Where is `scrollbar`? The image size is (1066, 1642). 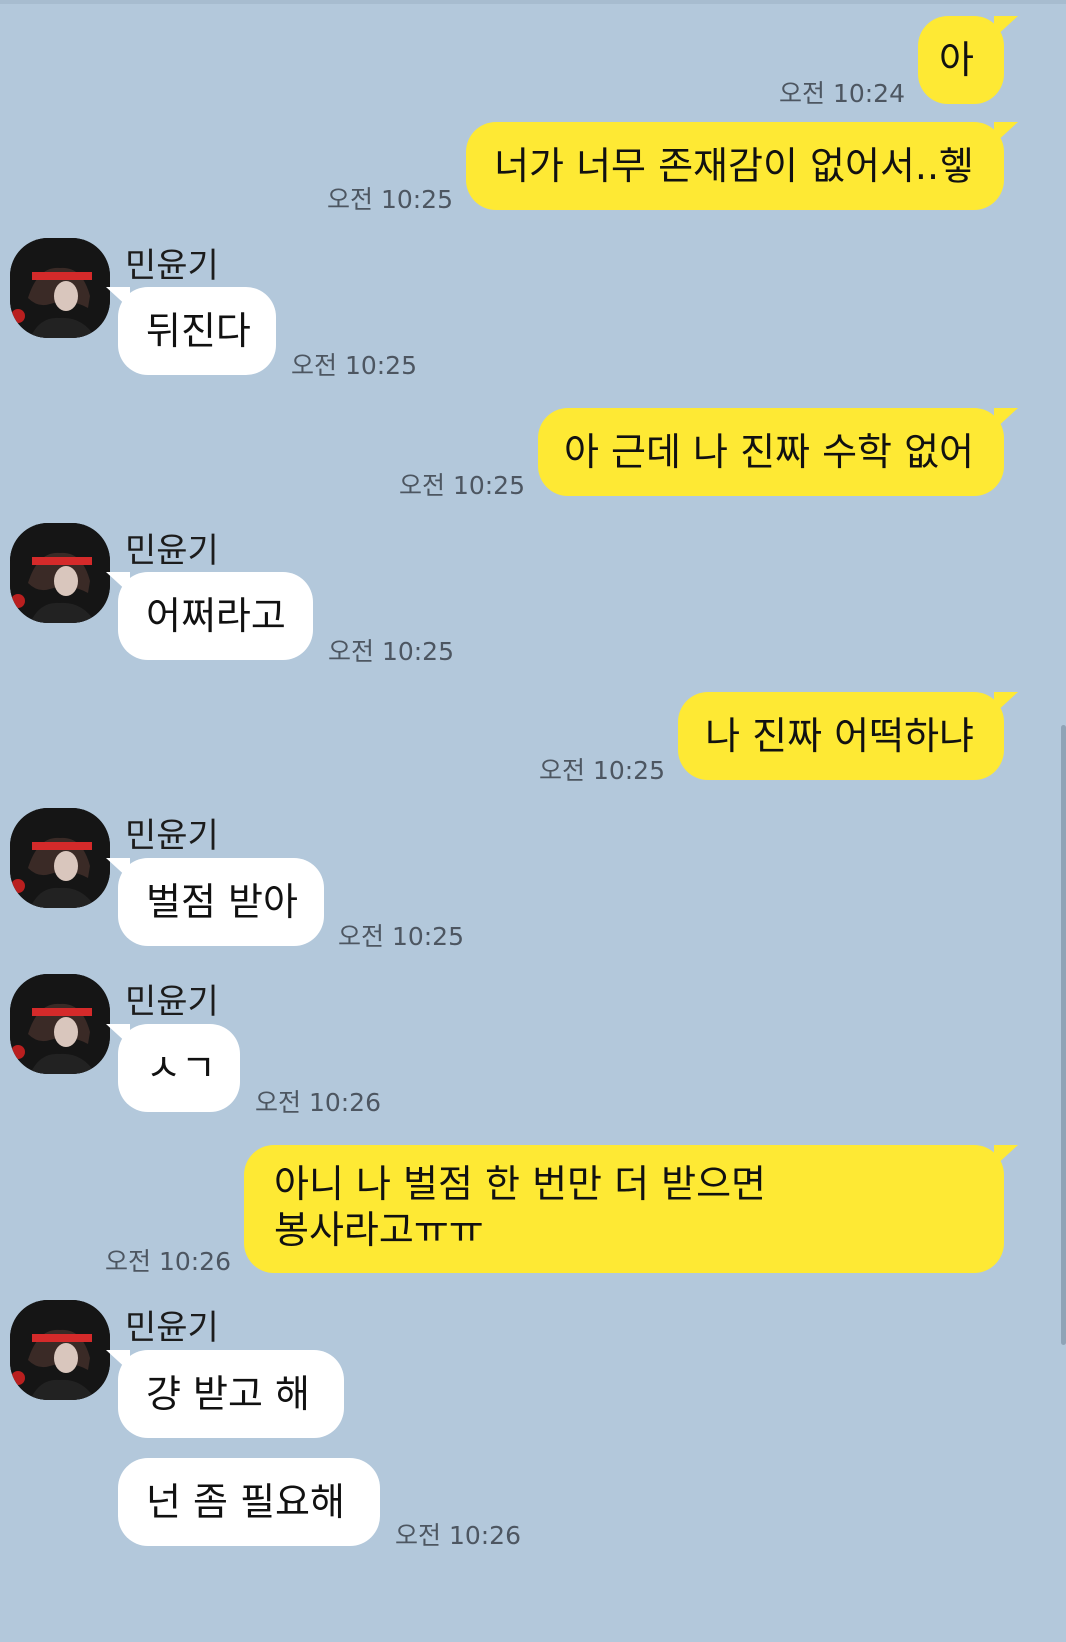 scrollbar is located at coordinates (1063, 1035).